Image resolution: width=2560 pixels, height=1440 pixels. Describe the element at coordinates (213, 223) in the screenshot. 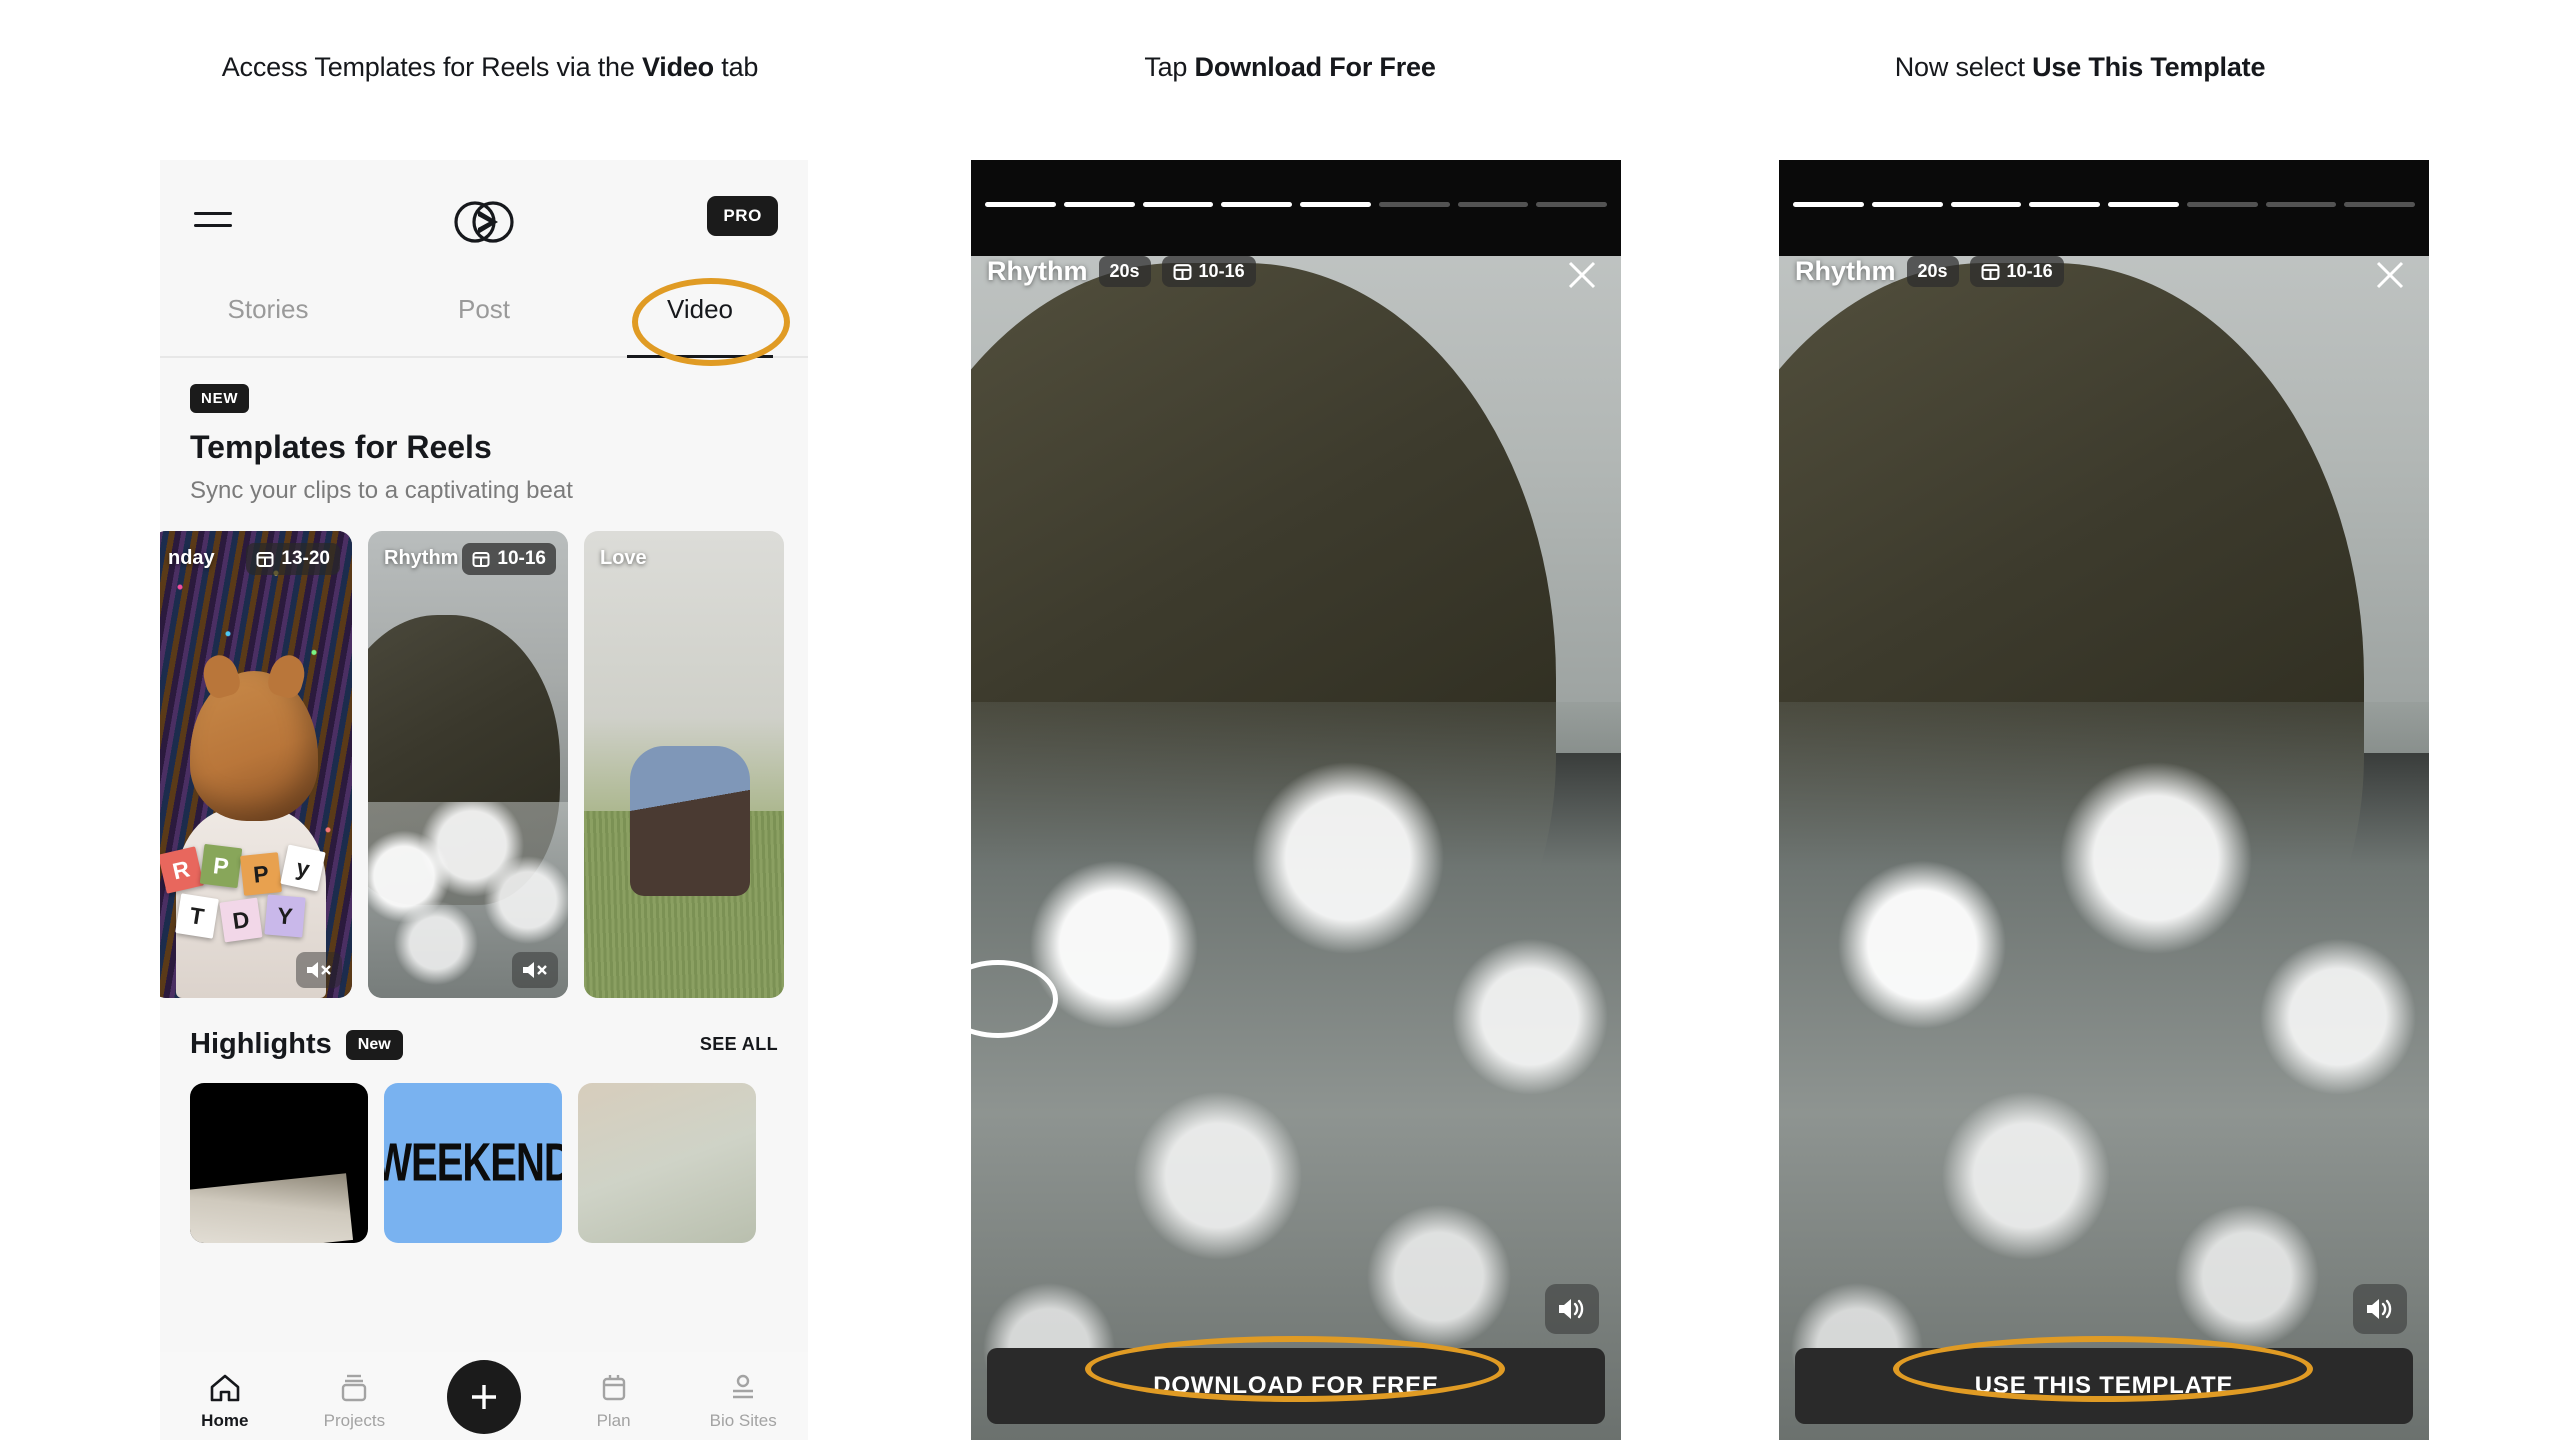

I see `hamburger-icon` at that location.